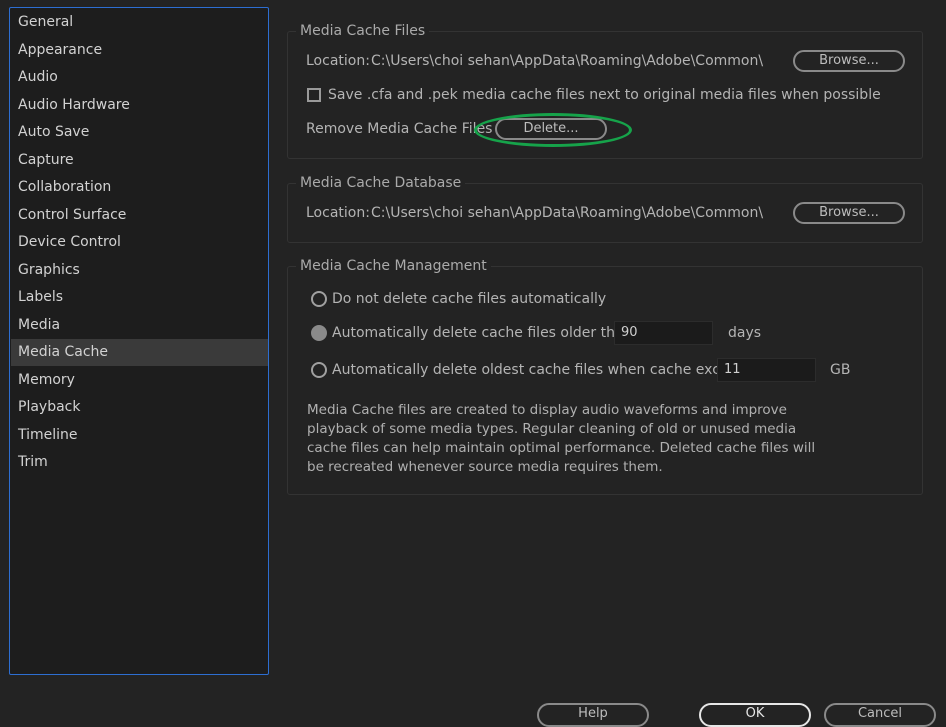 The width and height of the screenshot is (946, 727). What do you see at coordinates (139, 50) in the screenshot?
I see `sidebar-item-appearance: Appearance` at bounding box center [139, 50].